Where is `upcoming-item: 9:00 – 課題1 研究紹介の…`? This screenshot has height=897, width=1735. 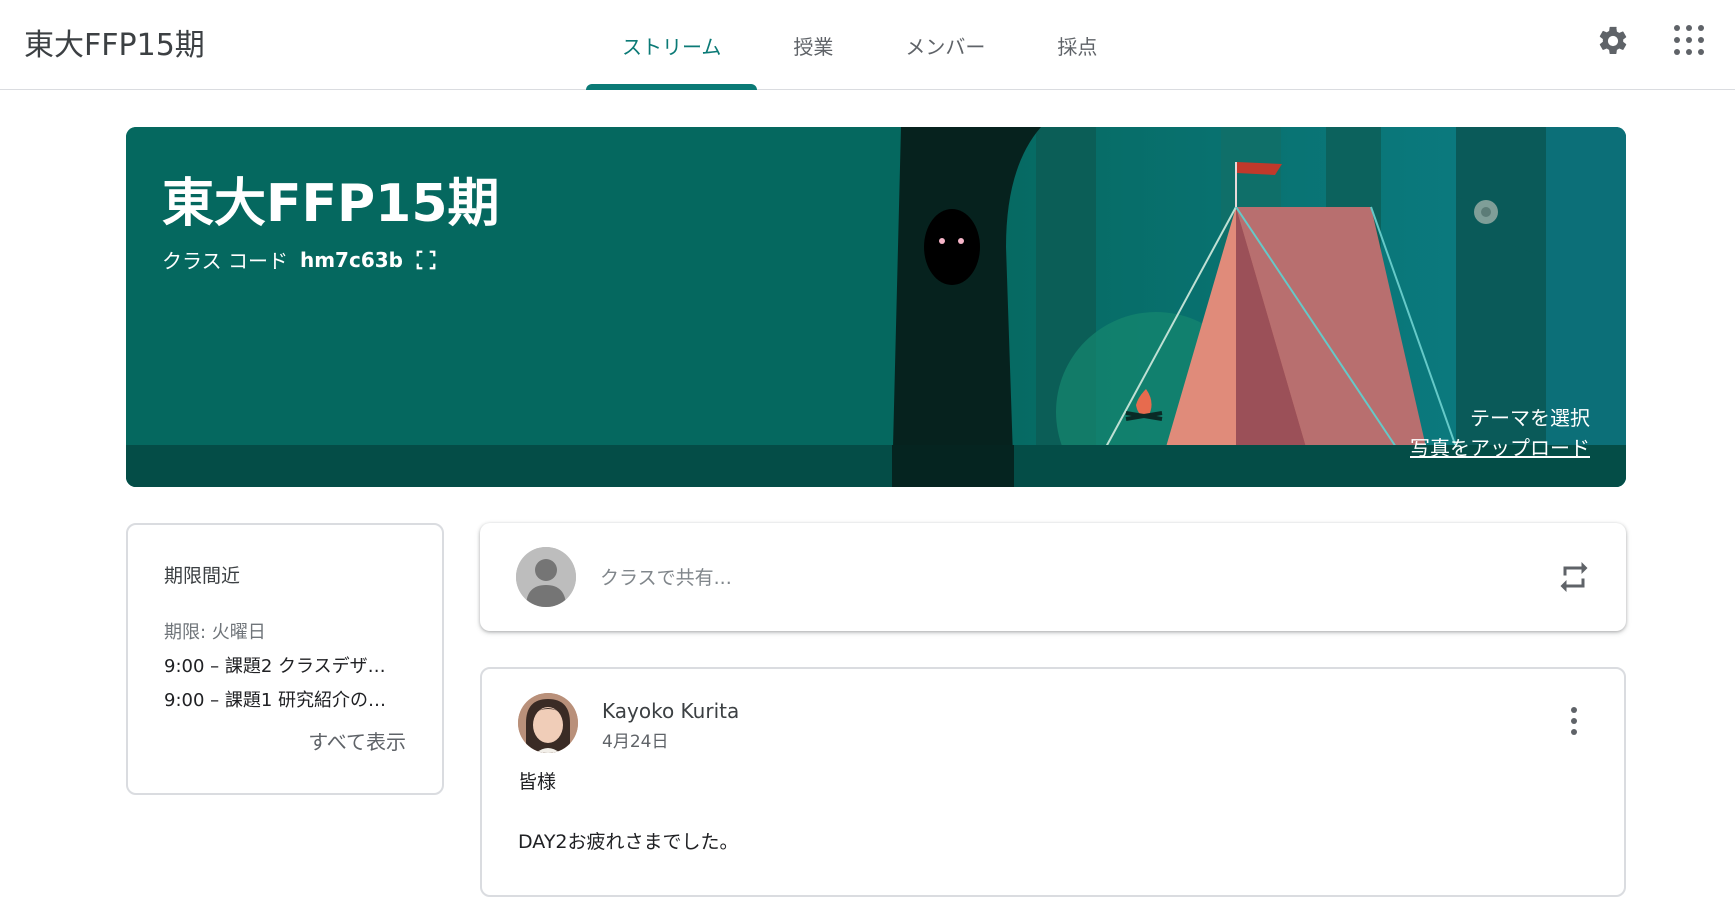
upcoming-item: 9:00 – 課題1 研究紹介の… is located at coordinates (279, 699).